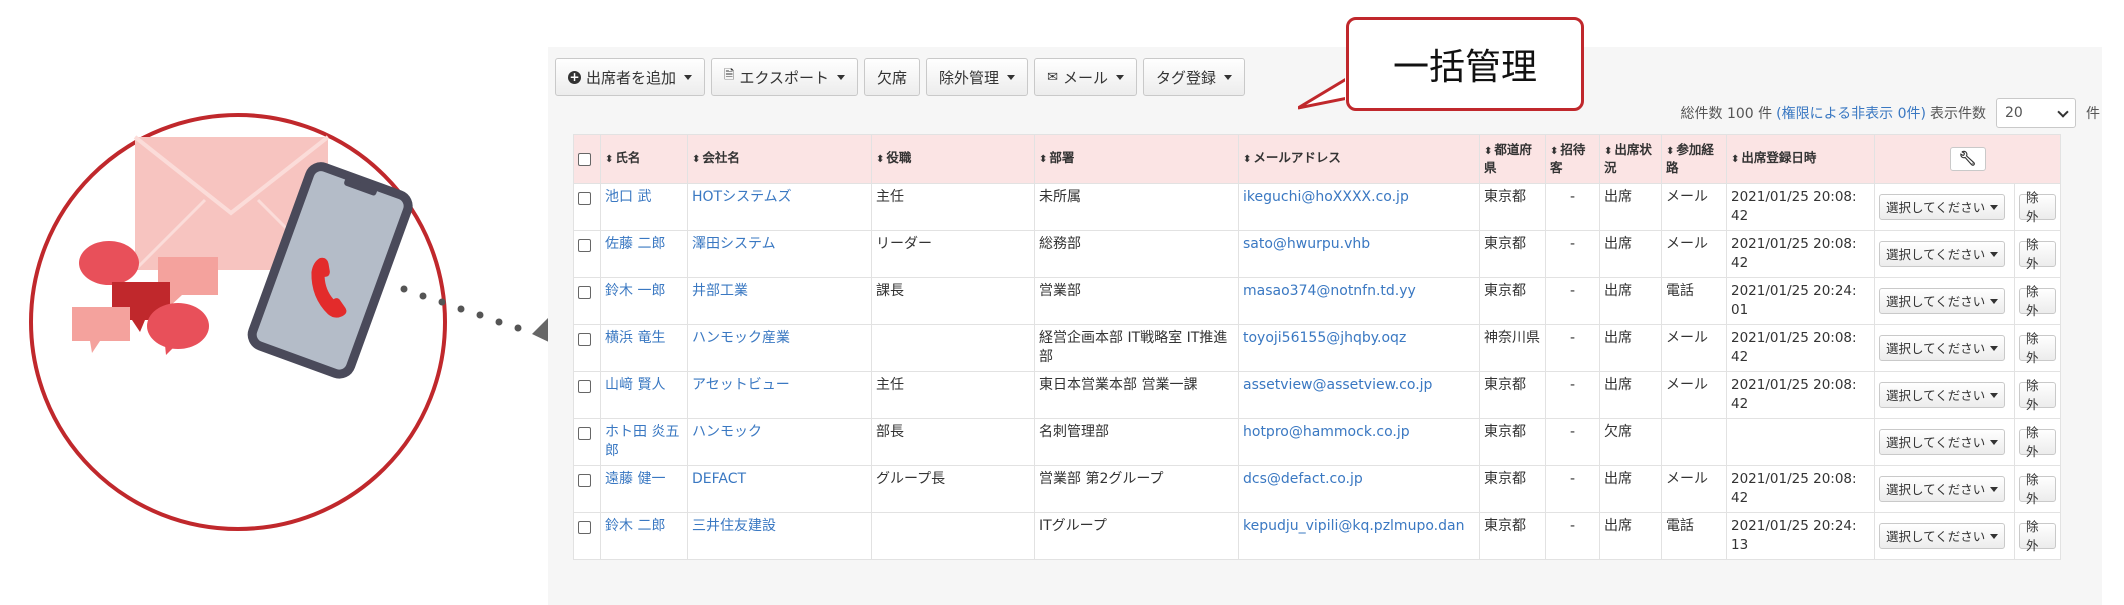 The image size is (2124, 605). Describe the element at coordinates (977, 77) in the screenshot. I see `exclusion-management-button: 除外管理` at that location.